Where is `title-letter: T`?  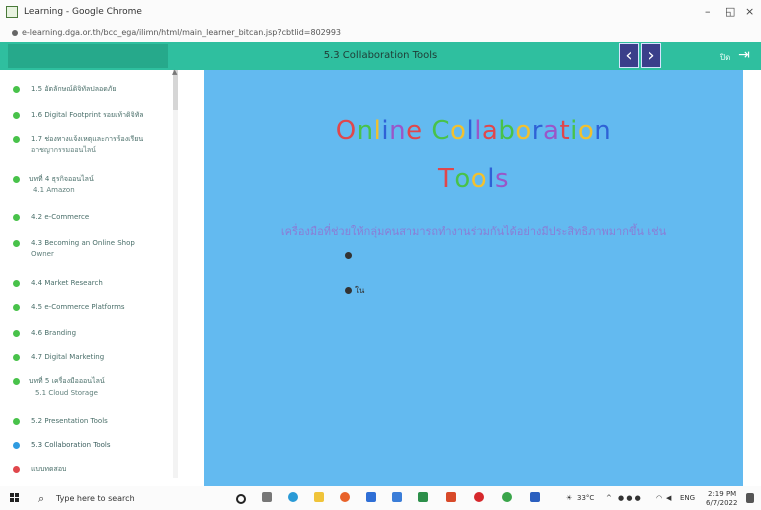 title-letter: T is located at coordinates (446, 179).